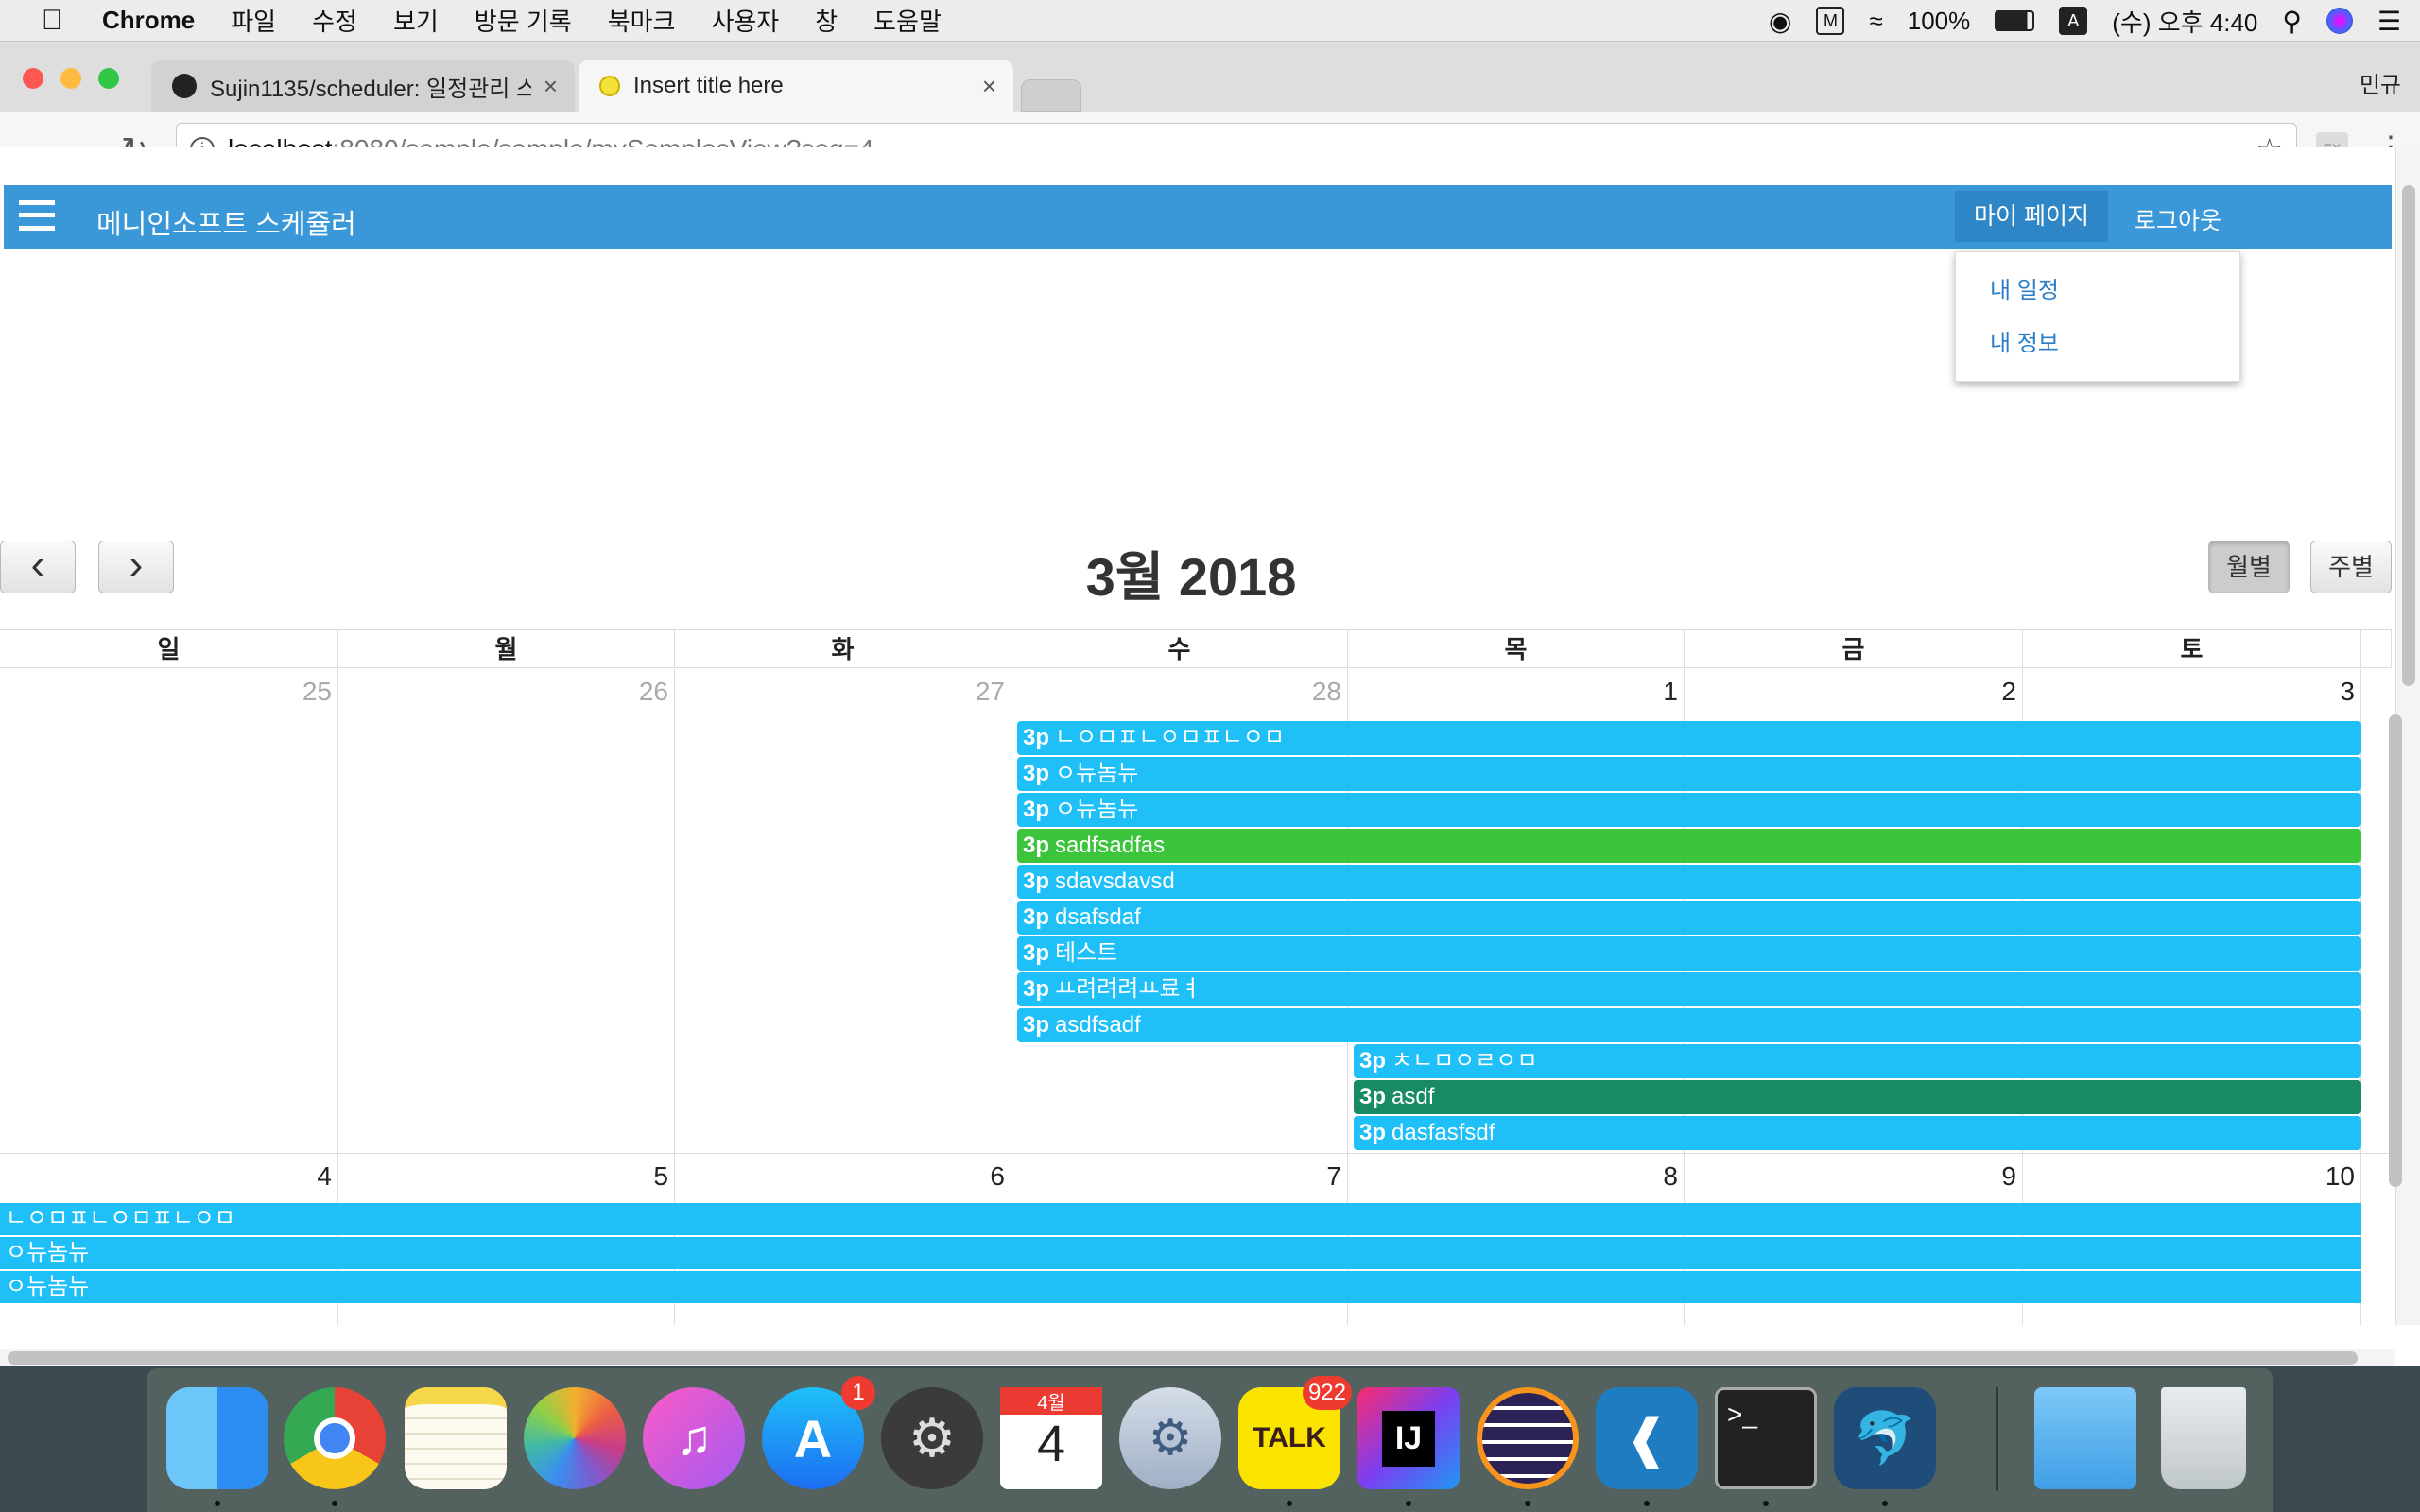 This screenshot has width=2420, height=1512. Describe the element at coordinates (1857, 1133) in the screenshot. I see `calendar-event: 3p dasfasfsdf` at that location.